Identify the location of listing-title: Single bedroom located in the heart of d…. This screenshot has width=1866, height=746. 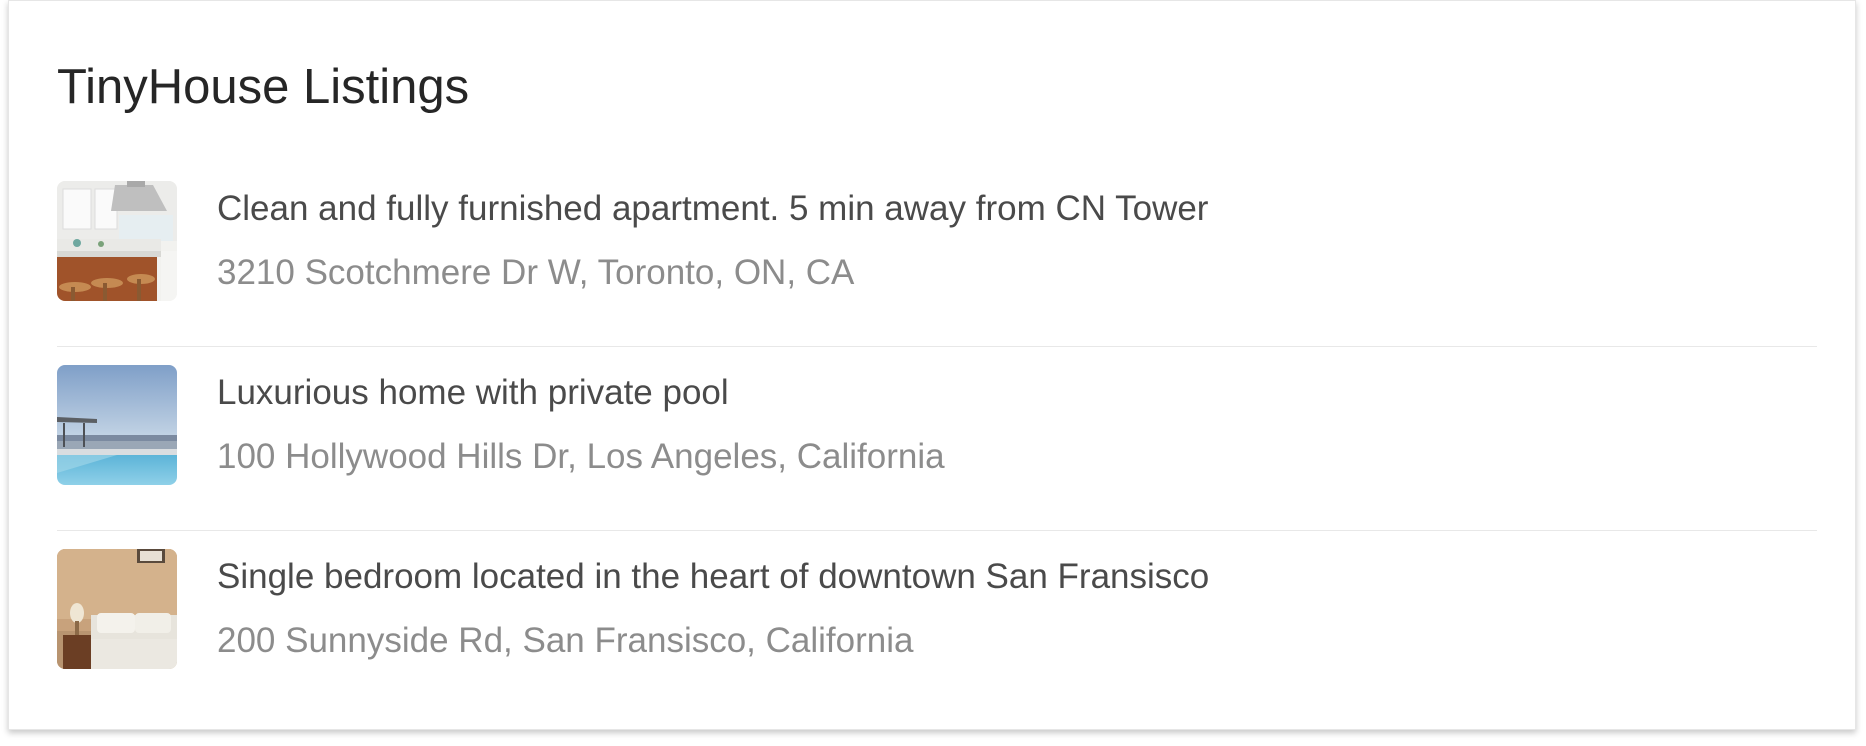
(713, 577).